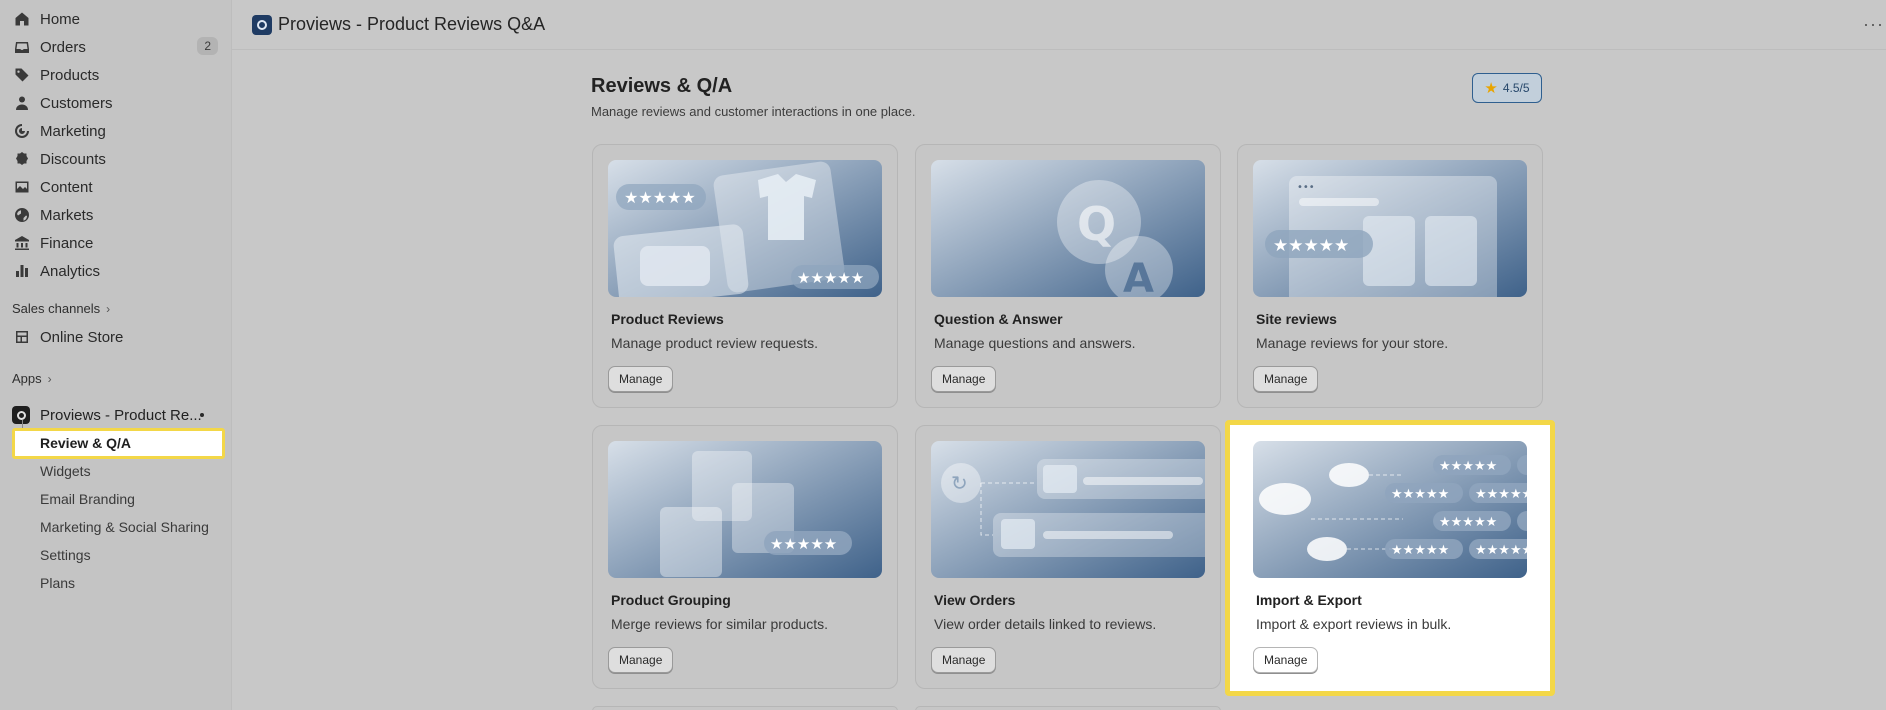 The image size is (1886, 710). I want to click on page-title: Reviews & Q/A, so click(662, 86).